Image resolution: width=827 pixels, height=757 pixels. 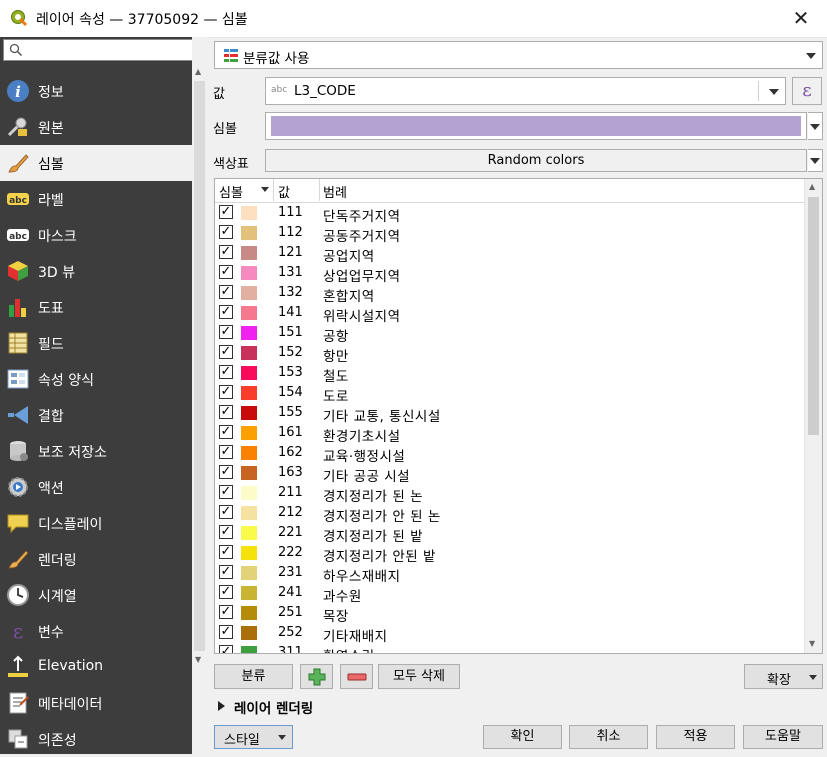 I want to click on sidebar-item-labels: abc 라벨, so click(x=96, y=199).